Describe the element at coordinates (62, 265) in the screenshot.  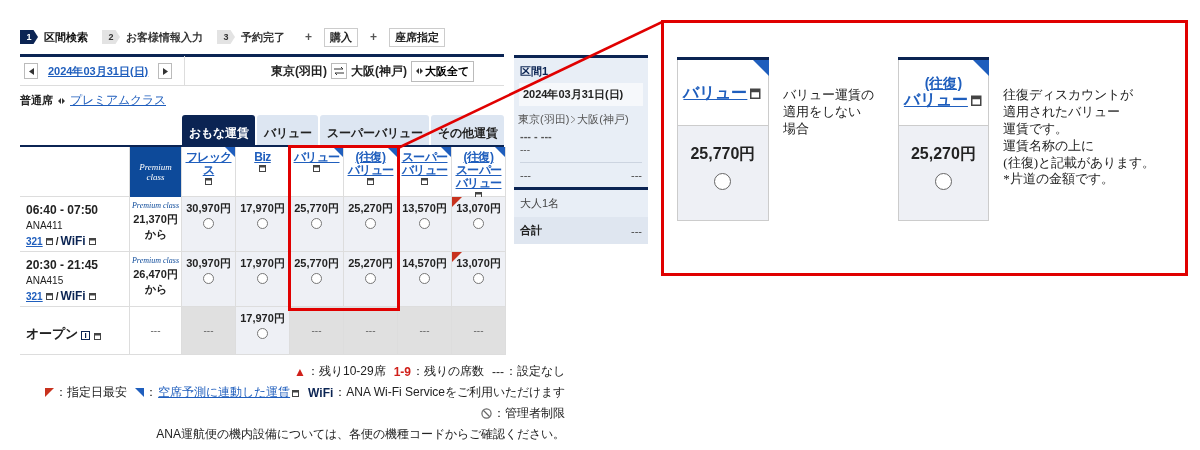
I see `flight-time: 20:30 - 21:45` at that location.